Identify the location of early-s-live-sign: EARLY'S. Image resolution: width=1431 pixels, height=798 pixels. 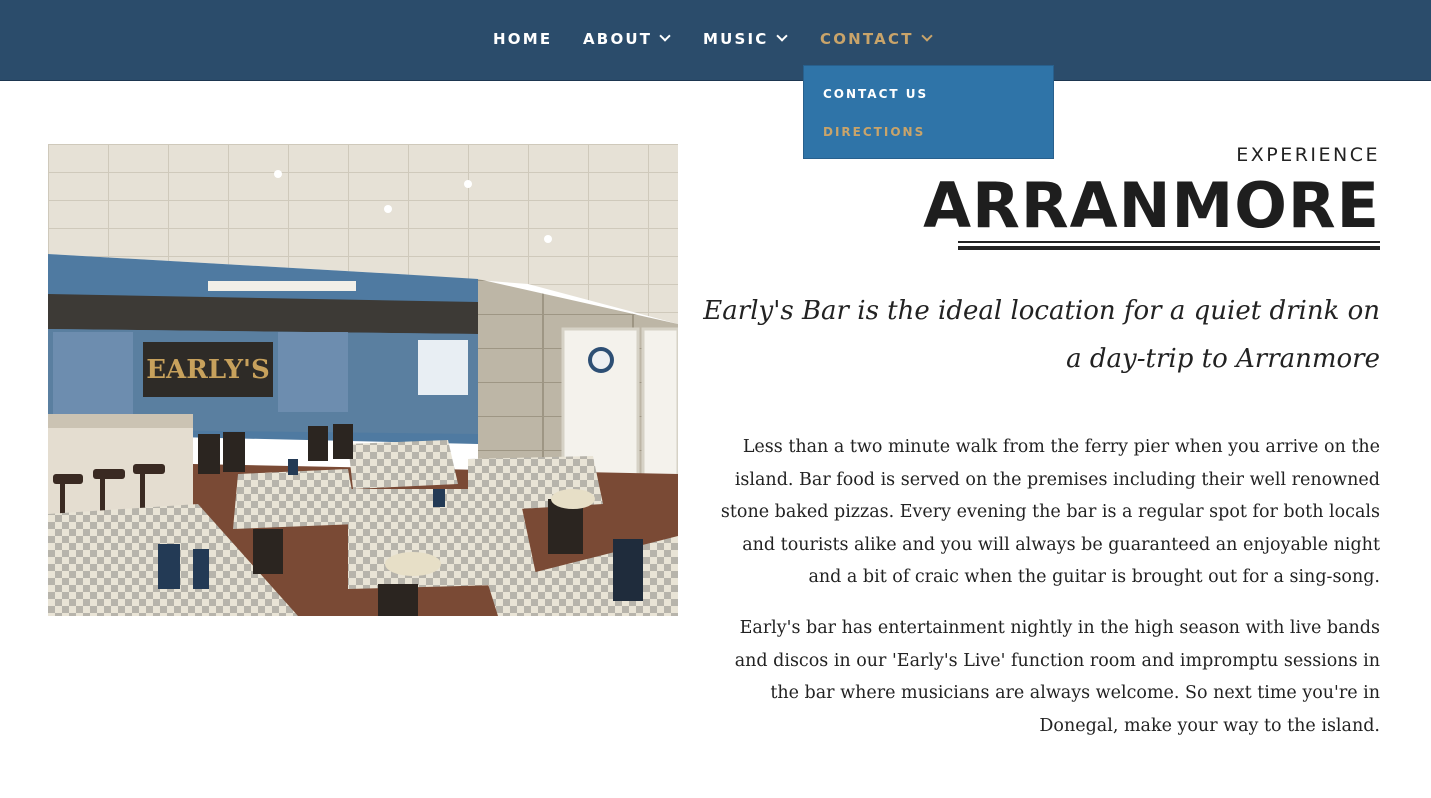
(208, 370).